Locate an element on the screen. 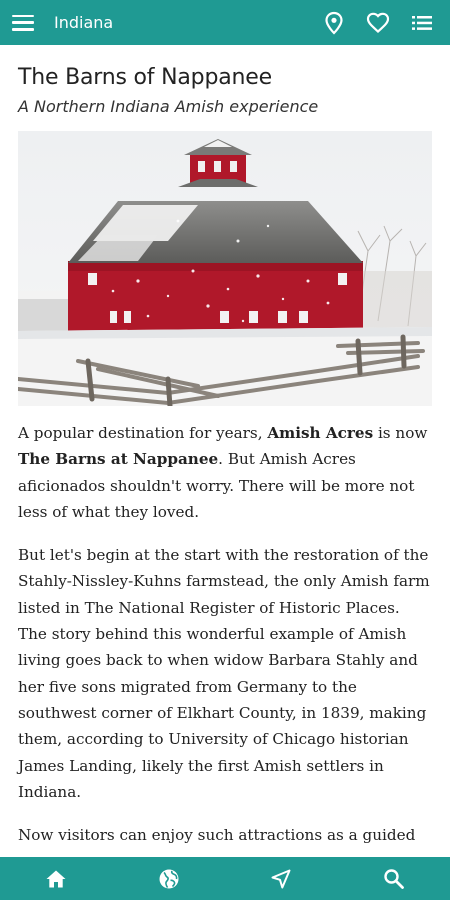 The height and width of the screenshot is (900, 450). search-icon is located at coordinates (394, 878).